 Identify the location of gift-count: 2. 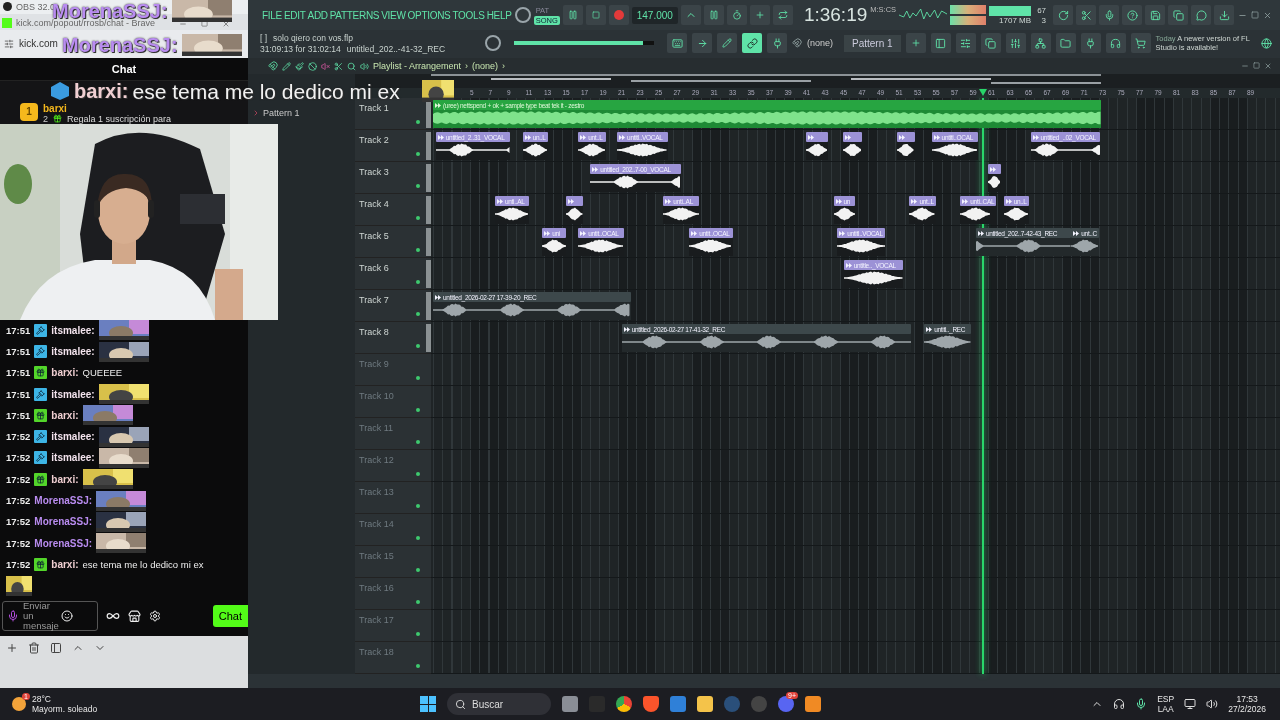
(45, 118).